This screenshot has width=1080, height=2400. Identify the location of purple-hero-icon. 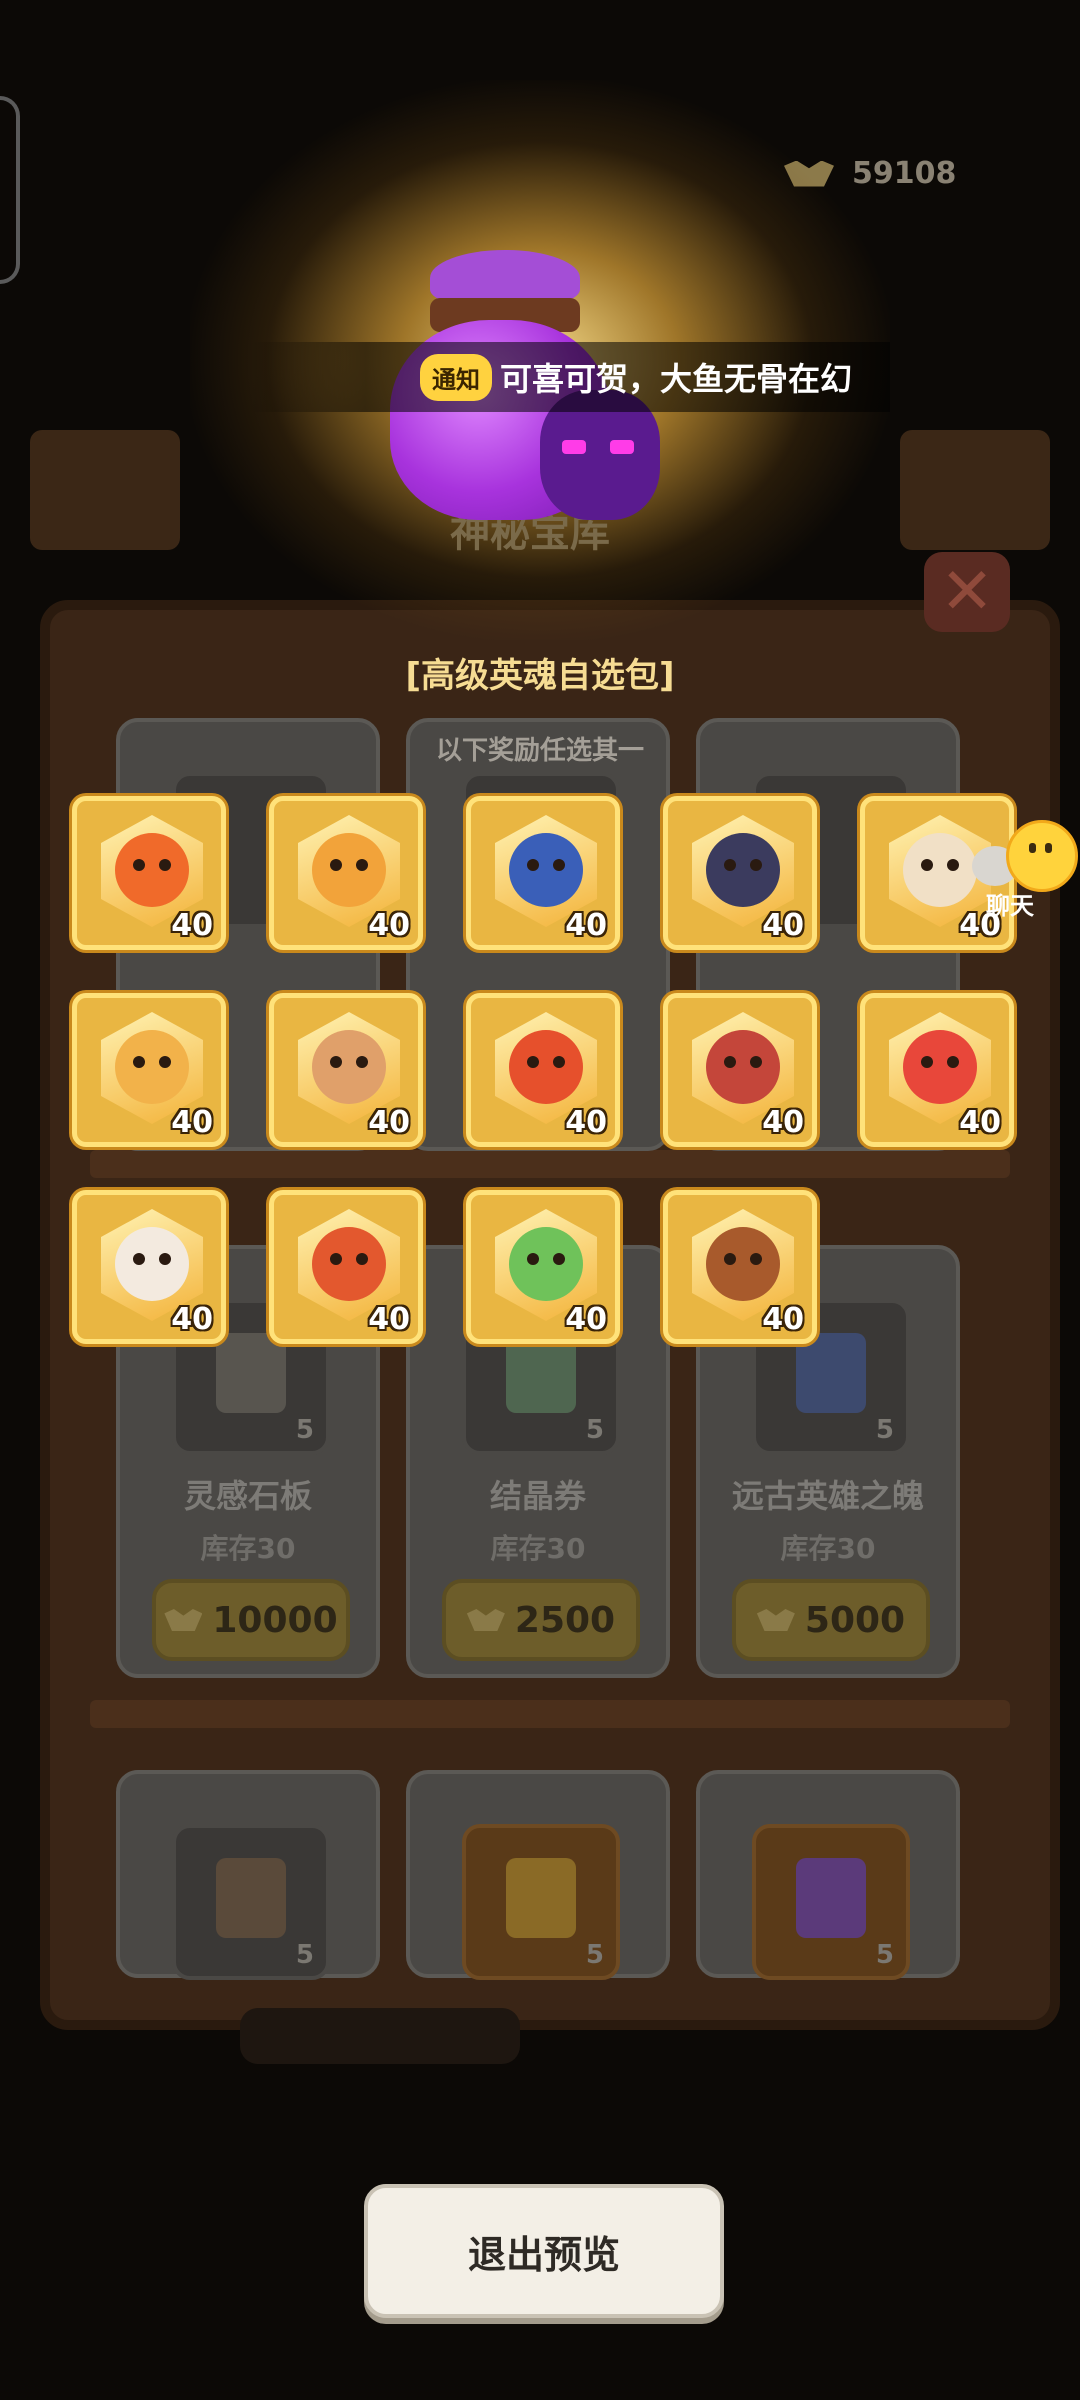
(831, 1898).